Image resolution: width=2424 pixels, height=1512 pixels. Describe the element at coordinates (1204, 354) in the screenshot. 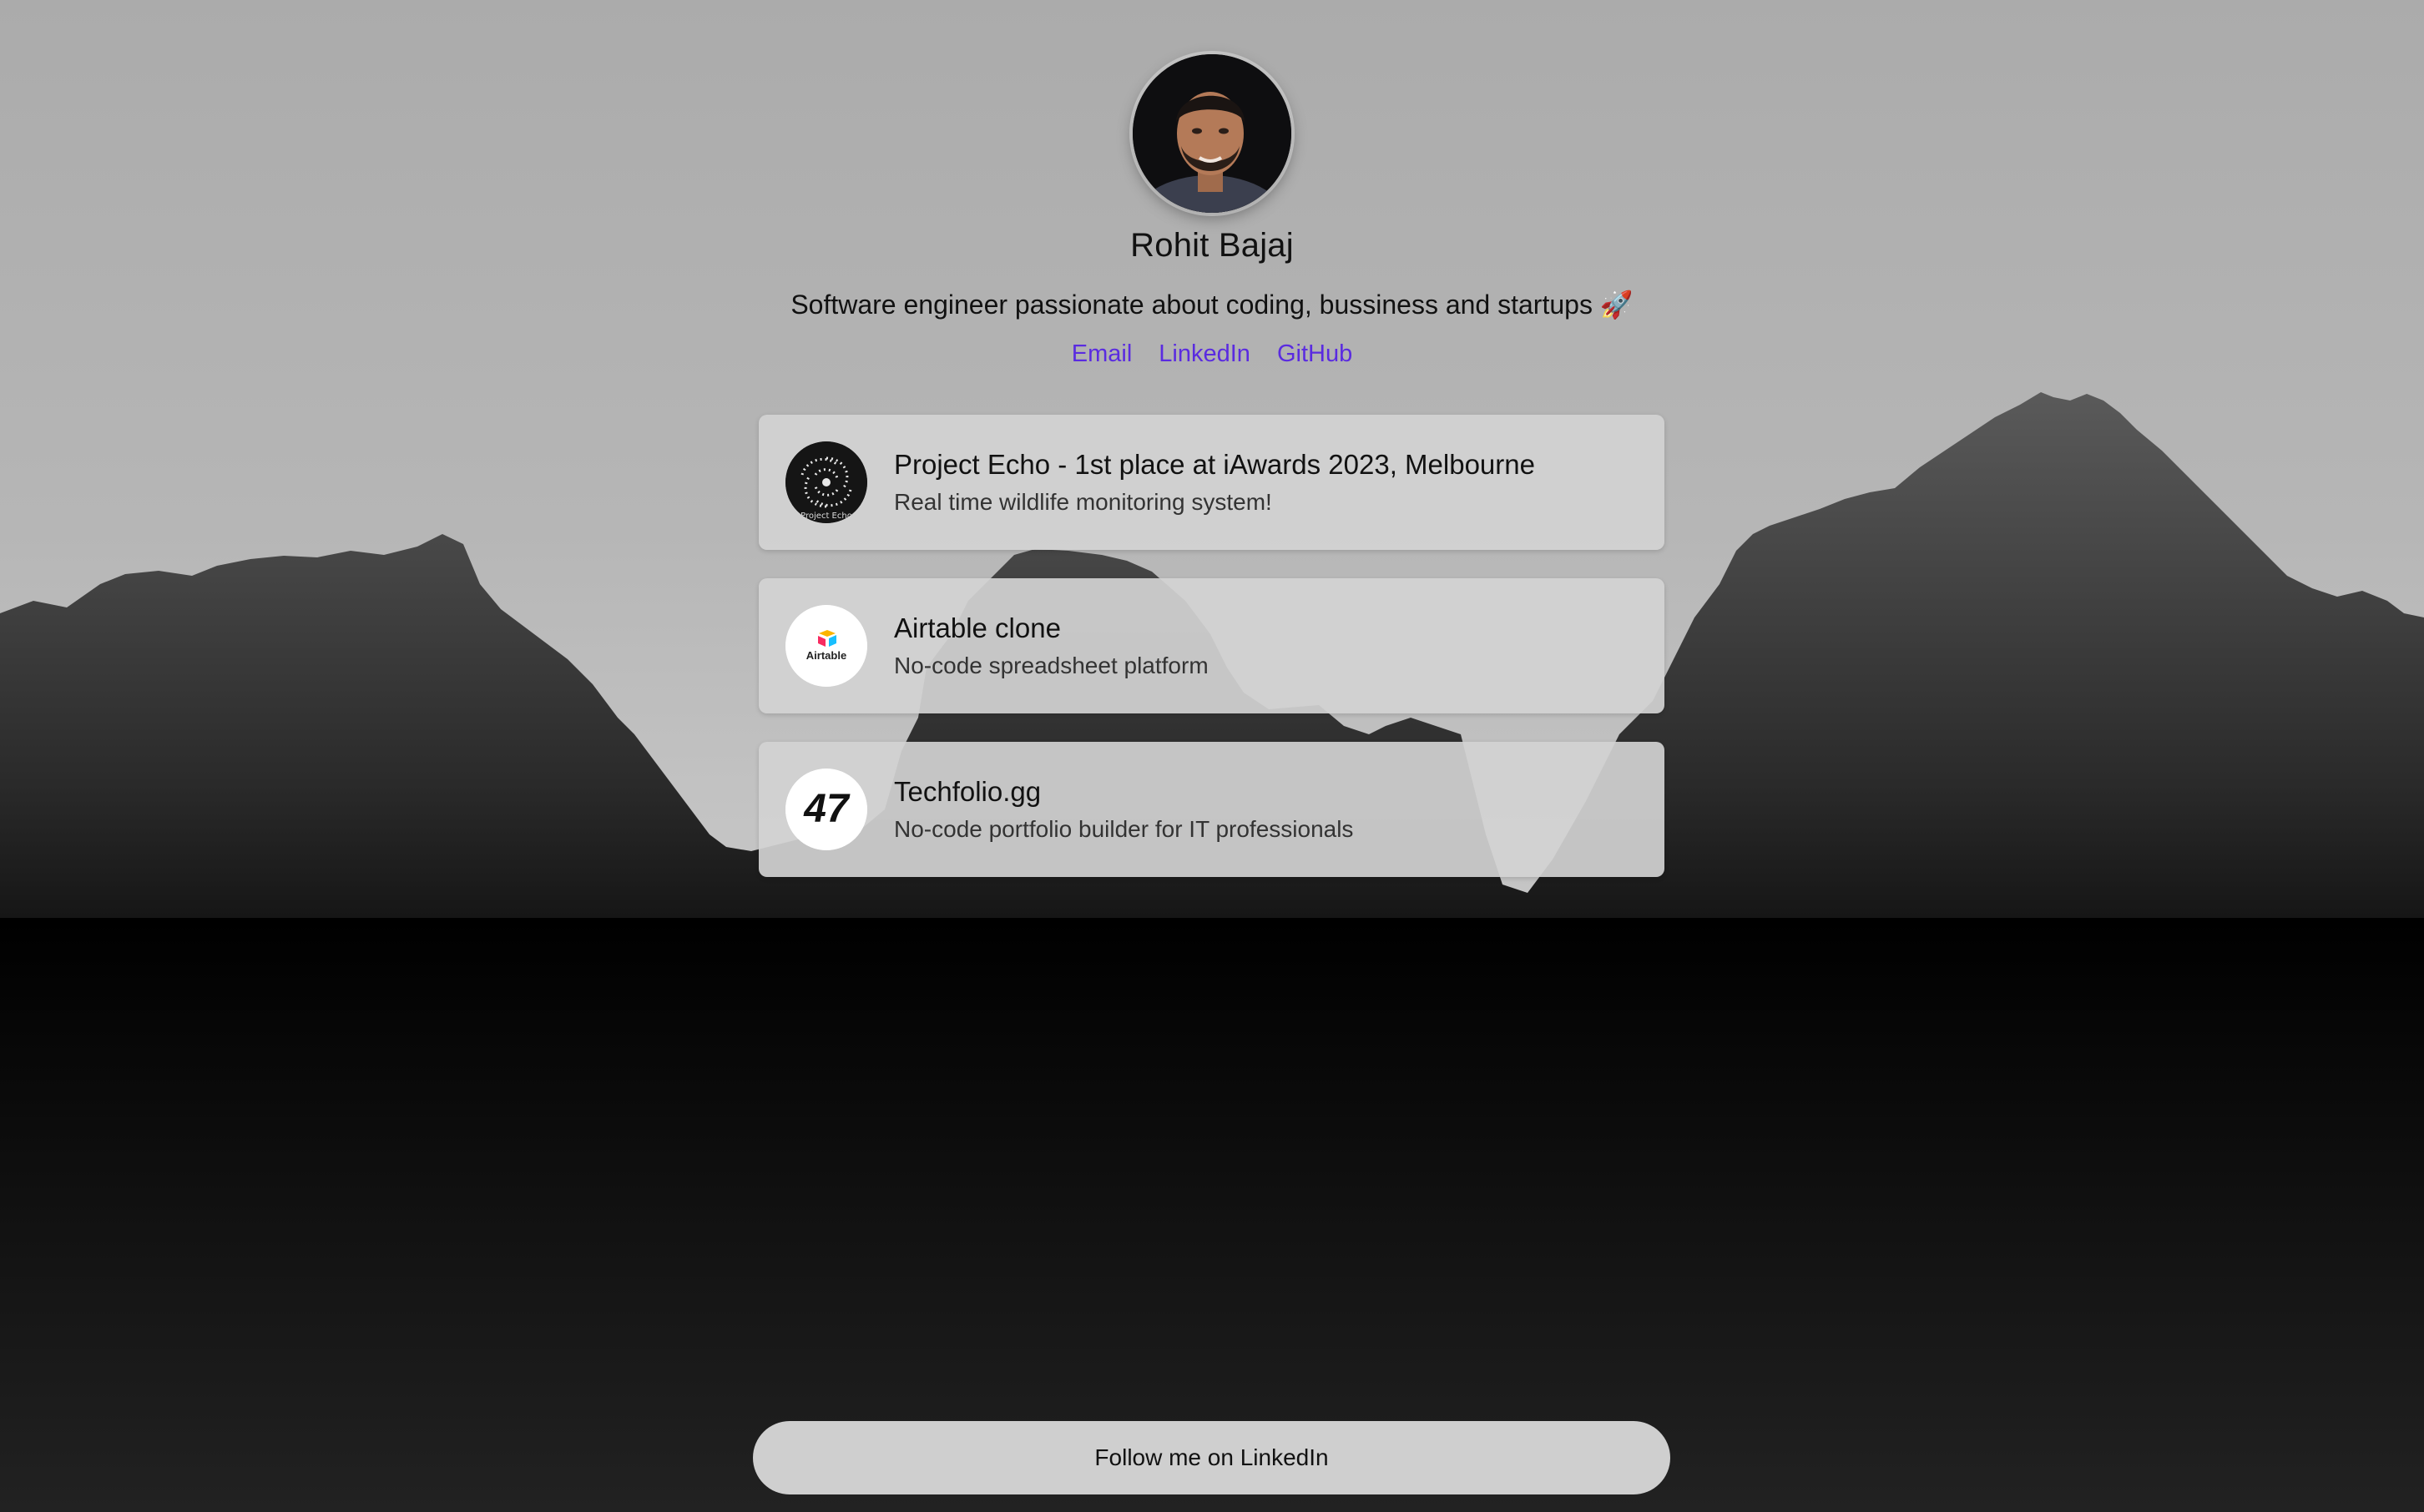

I see `linkedin-link: LinkedIn` at that location.